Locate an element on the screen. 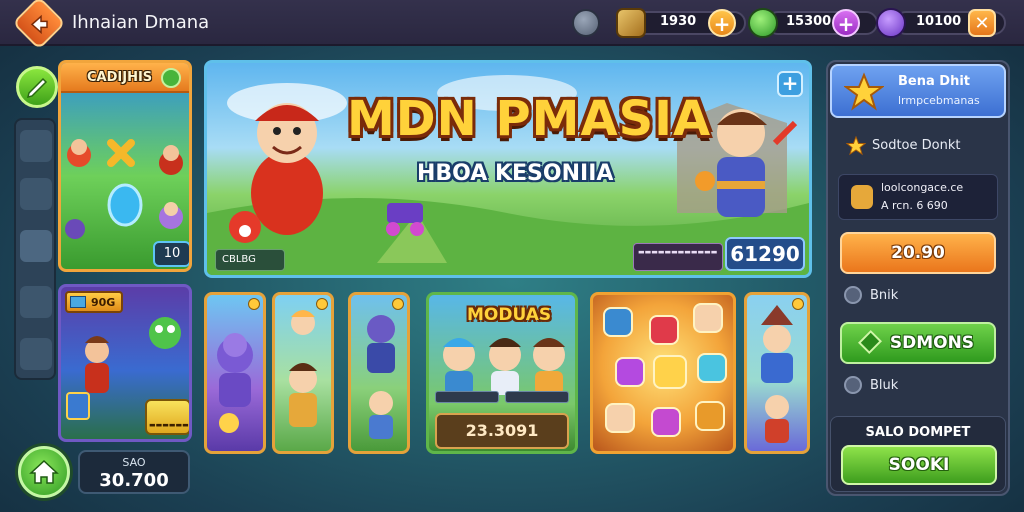 This screenshot has height=512, width=1024. gold-gem-icon is located at coordinates (670, 372).